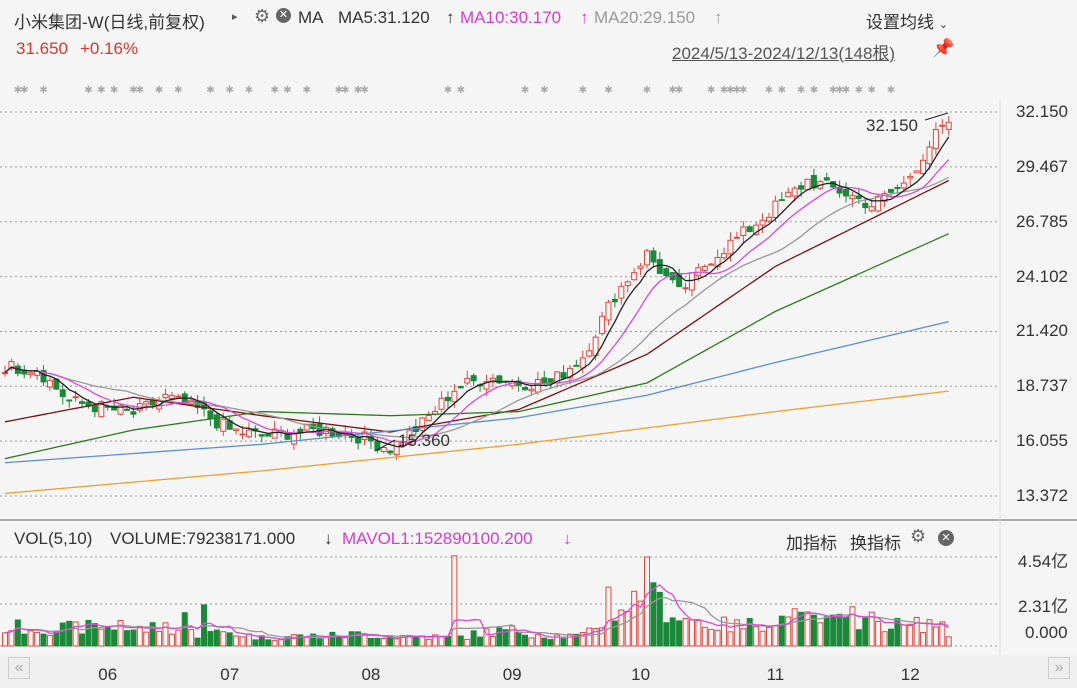 Image resolution: width=1077 pixels, height=688 pixels. Describe the element at coordinates (370, 674) in the screenshot. I see `month-label: 08` at that location.